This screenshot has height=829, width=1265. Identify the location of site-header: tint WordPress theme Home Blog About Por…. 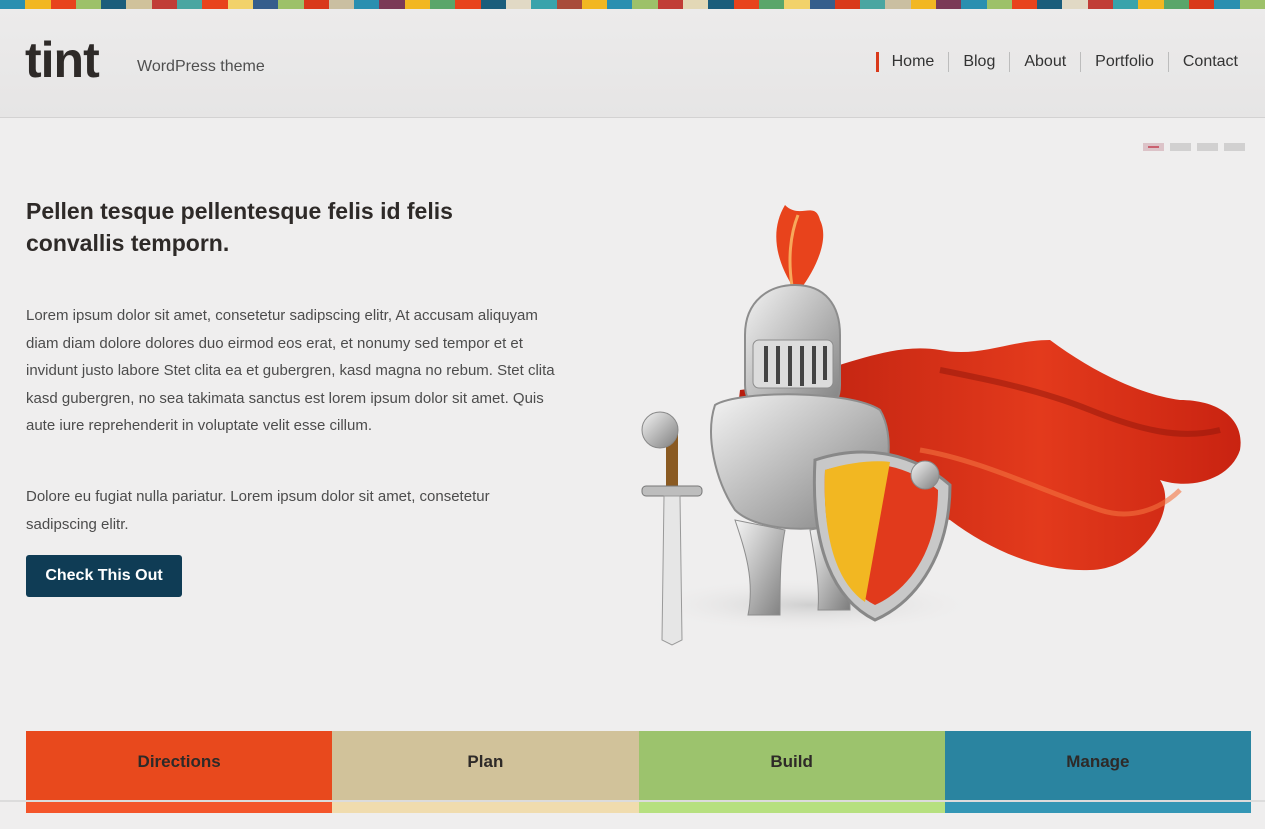
(632, 63).